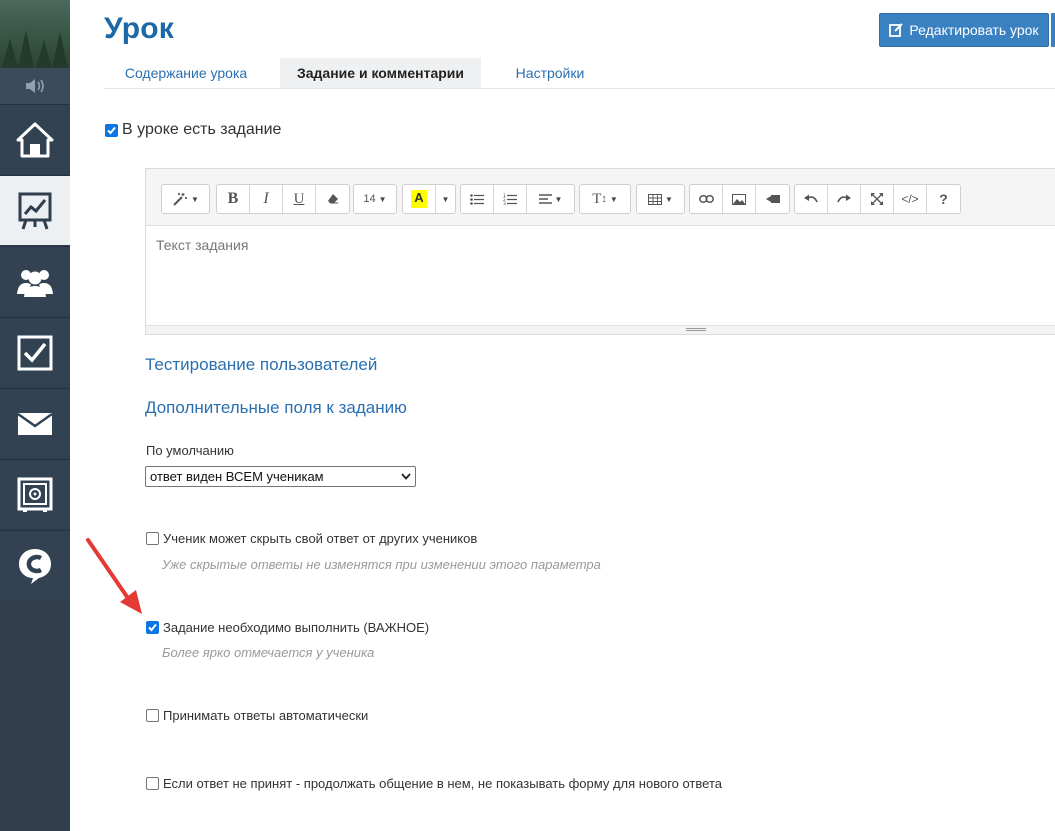  I want to click on toolbar-group-font: B I U, so click(283, 199).